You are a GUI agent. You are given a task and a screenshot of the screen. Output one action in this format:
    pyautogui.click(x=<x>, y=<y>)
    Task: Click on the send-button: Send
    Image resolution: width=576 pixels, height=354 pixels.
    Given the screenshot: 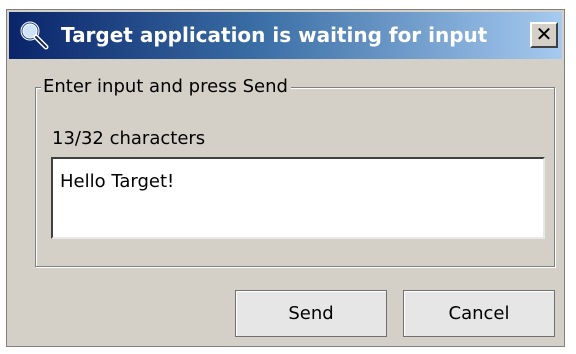 What is the action you would take?
    pyautogui.click(x=311, y=313)
    